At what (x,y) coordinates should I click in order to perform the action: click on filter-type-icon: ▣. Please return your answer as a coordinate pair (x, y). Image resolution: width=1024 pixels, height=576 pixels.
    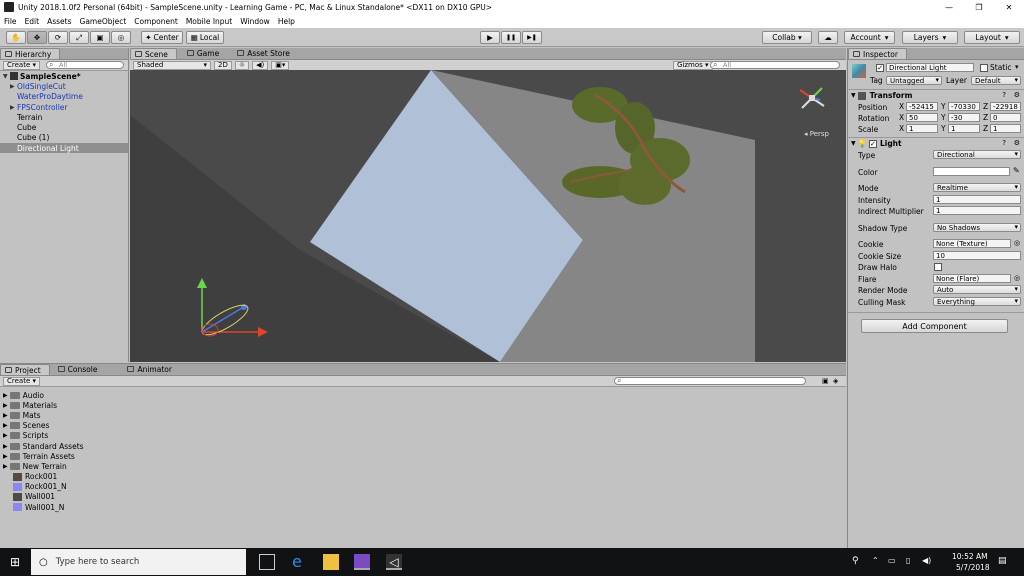
    Looking at the image, I should click on (825, 381).